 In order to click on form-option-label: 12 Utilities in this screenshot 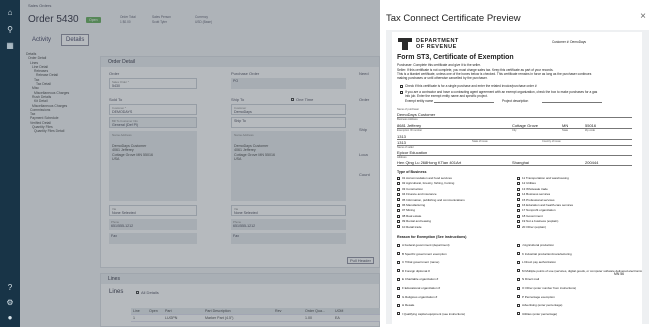, I will do `click(529, 183)`.